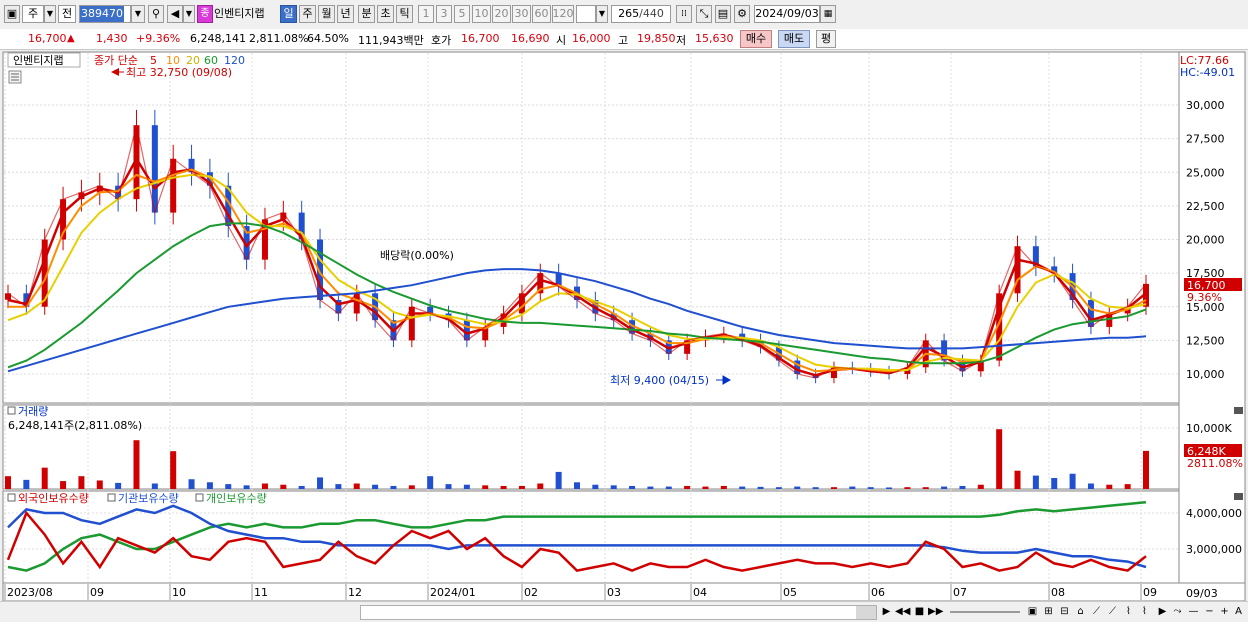 This screenshot has width=1248, height=622. Describe the element at coordinates (112, 38) in the screenshot. I see `price-change: 1,430` at that location.